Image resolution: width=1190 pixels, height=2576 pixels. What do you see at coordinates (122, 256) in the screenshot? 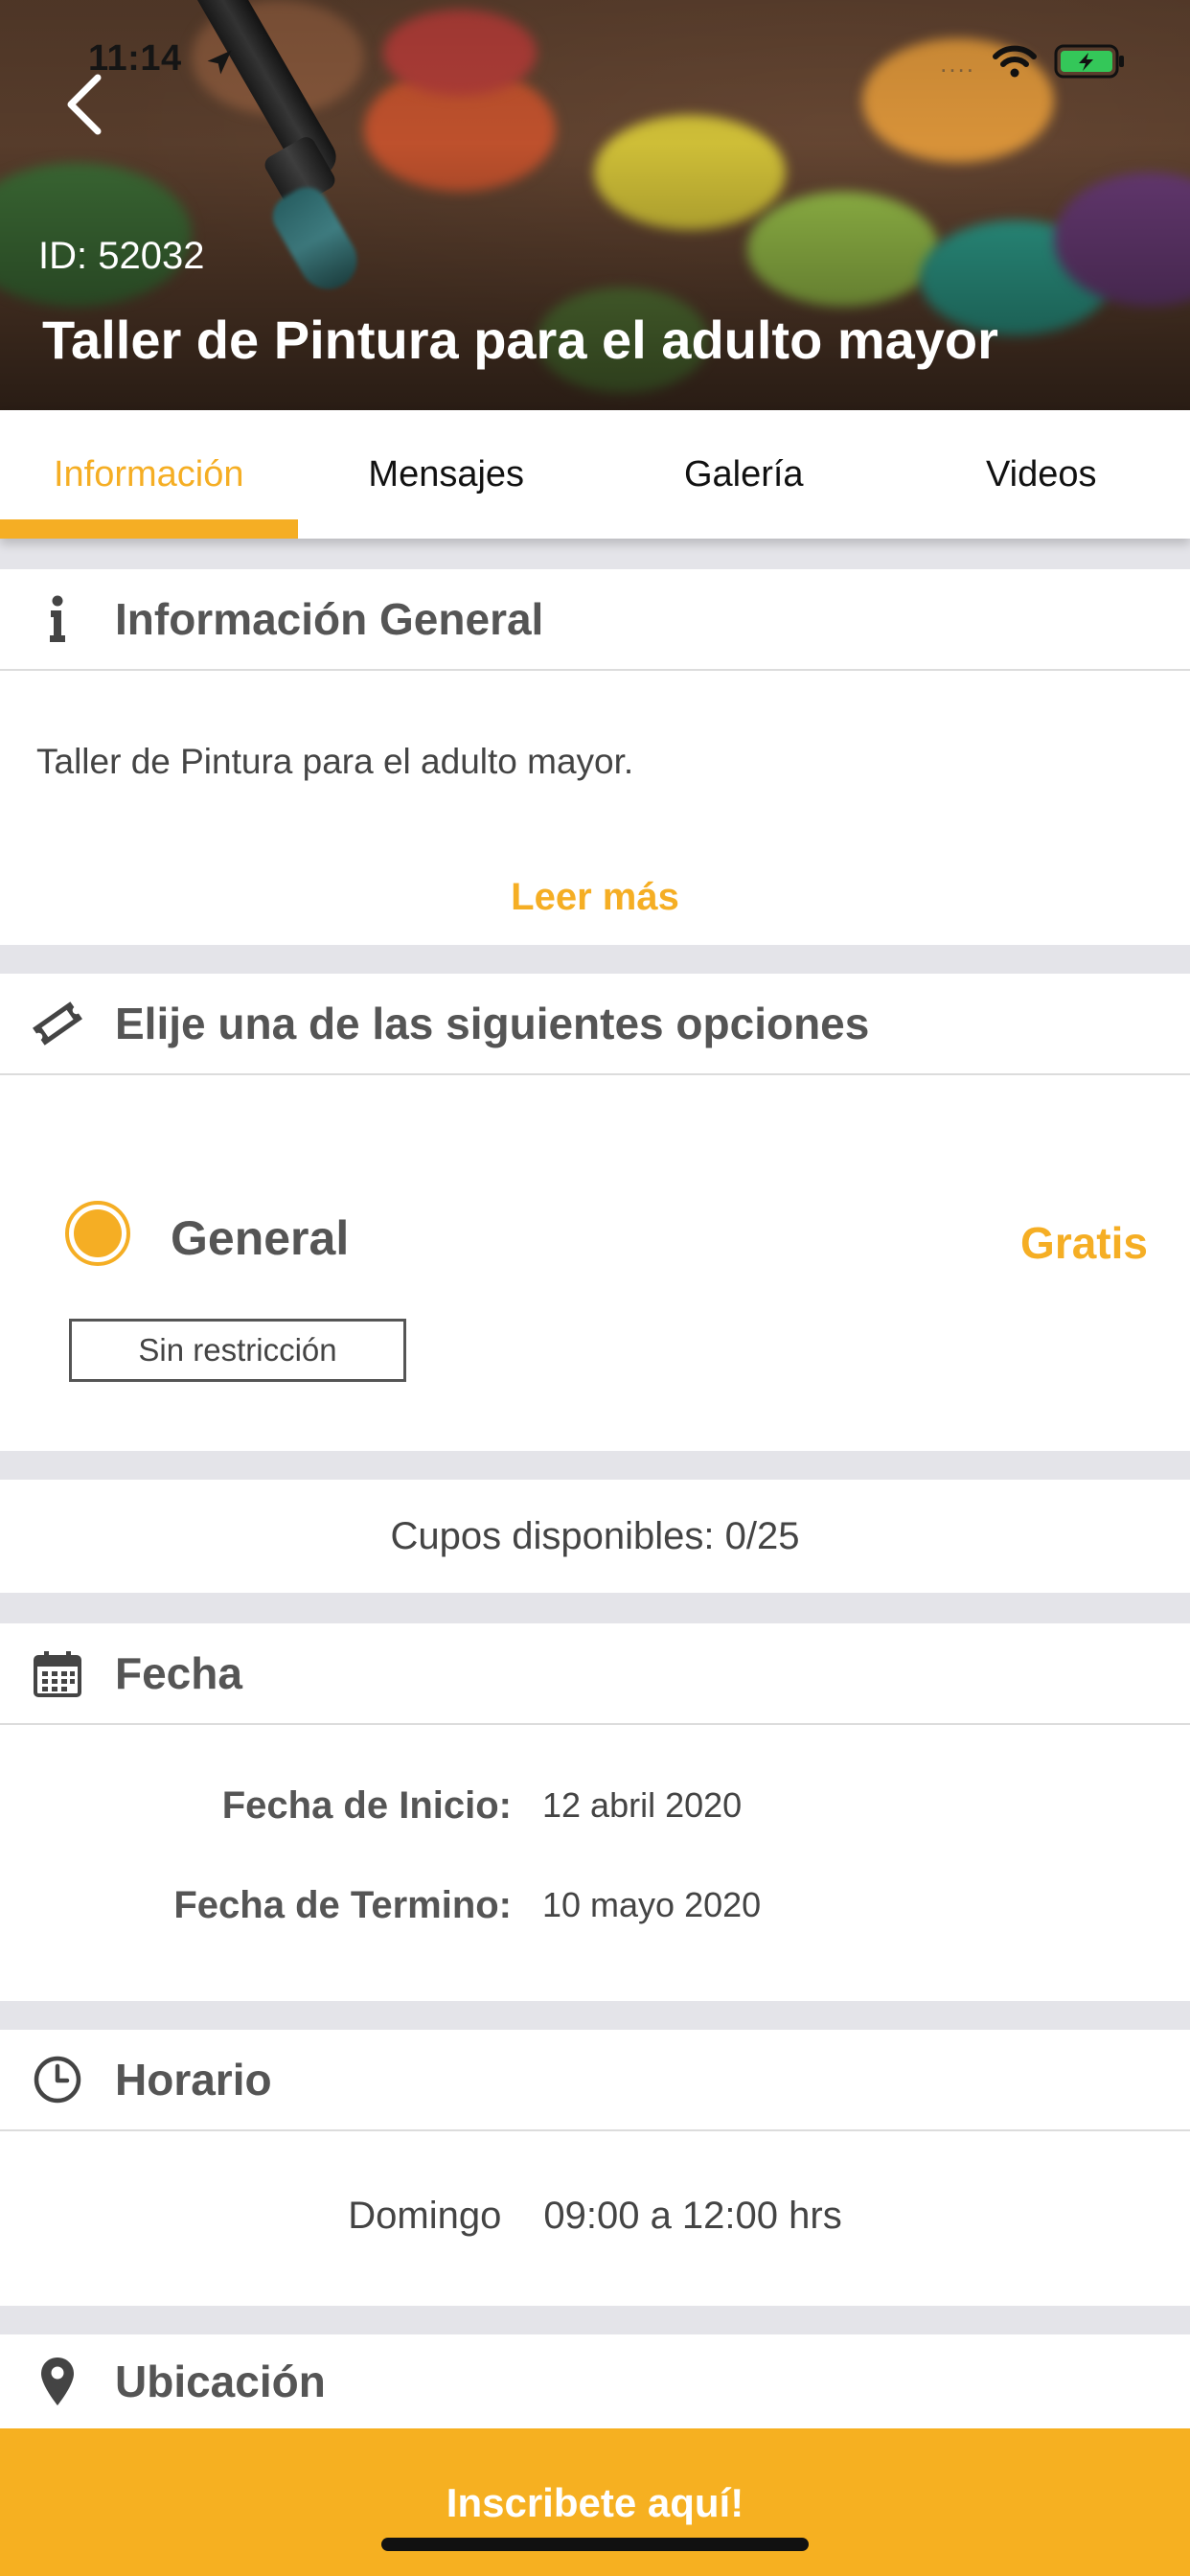
I see `event-id: ID: 52032` at bounding box center [122, 256].